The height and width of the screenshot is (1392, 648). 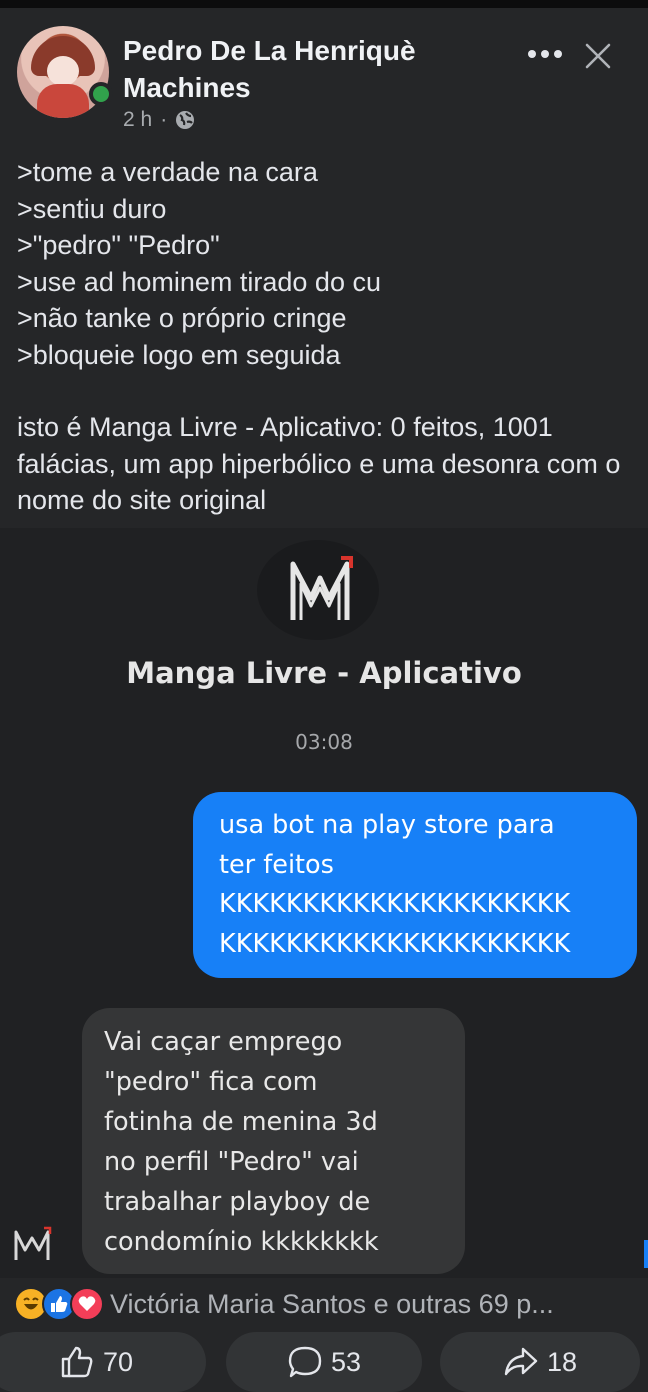 What do you see at coordinates (324, 1362) in the screenshot?
I see `comment-button: 53` at bounding box center [324, 1362].